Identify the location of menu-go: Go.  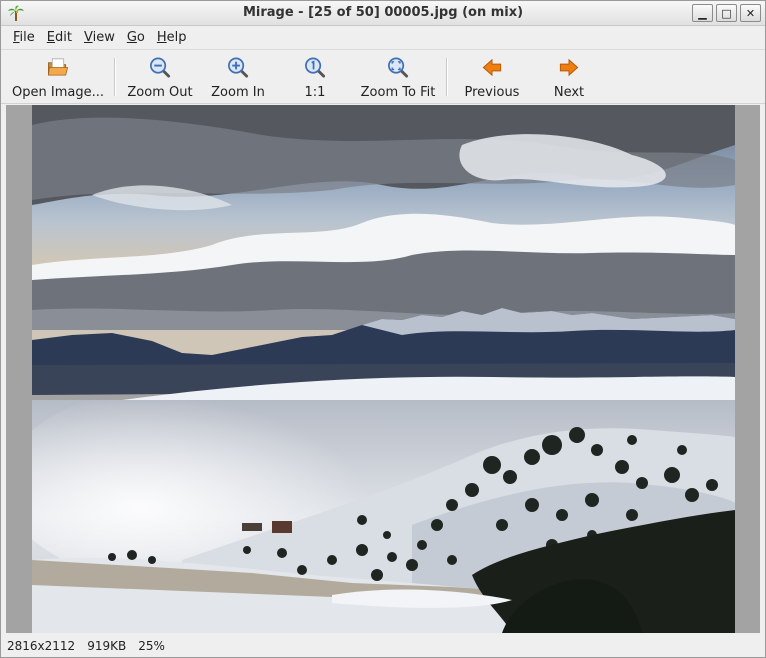
(136, 37).